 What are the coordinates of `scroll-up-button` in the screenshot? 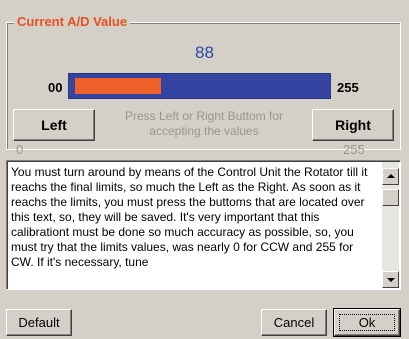 It's located at (390, 176).